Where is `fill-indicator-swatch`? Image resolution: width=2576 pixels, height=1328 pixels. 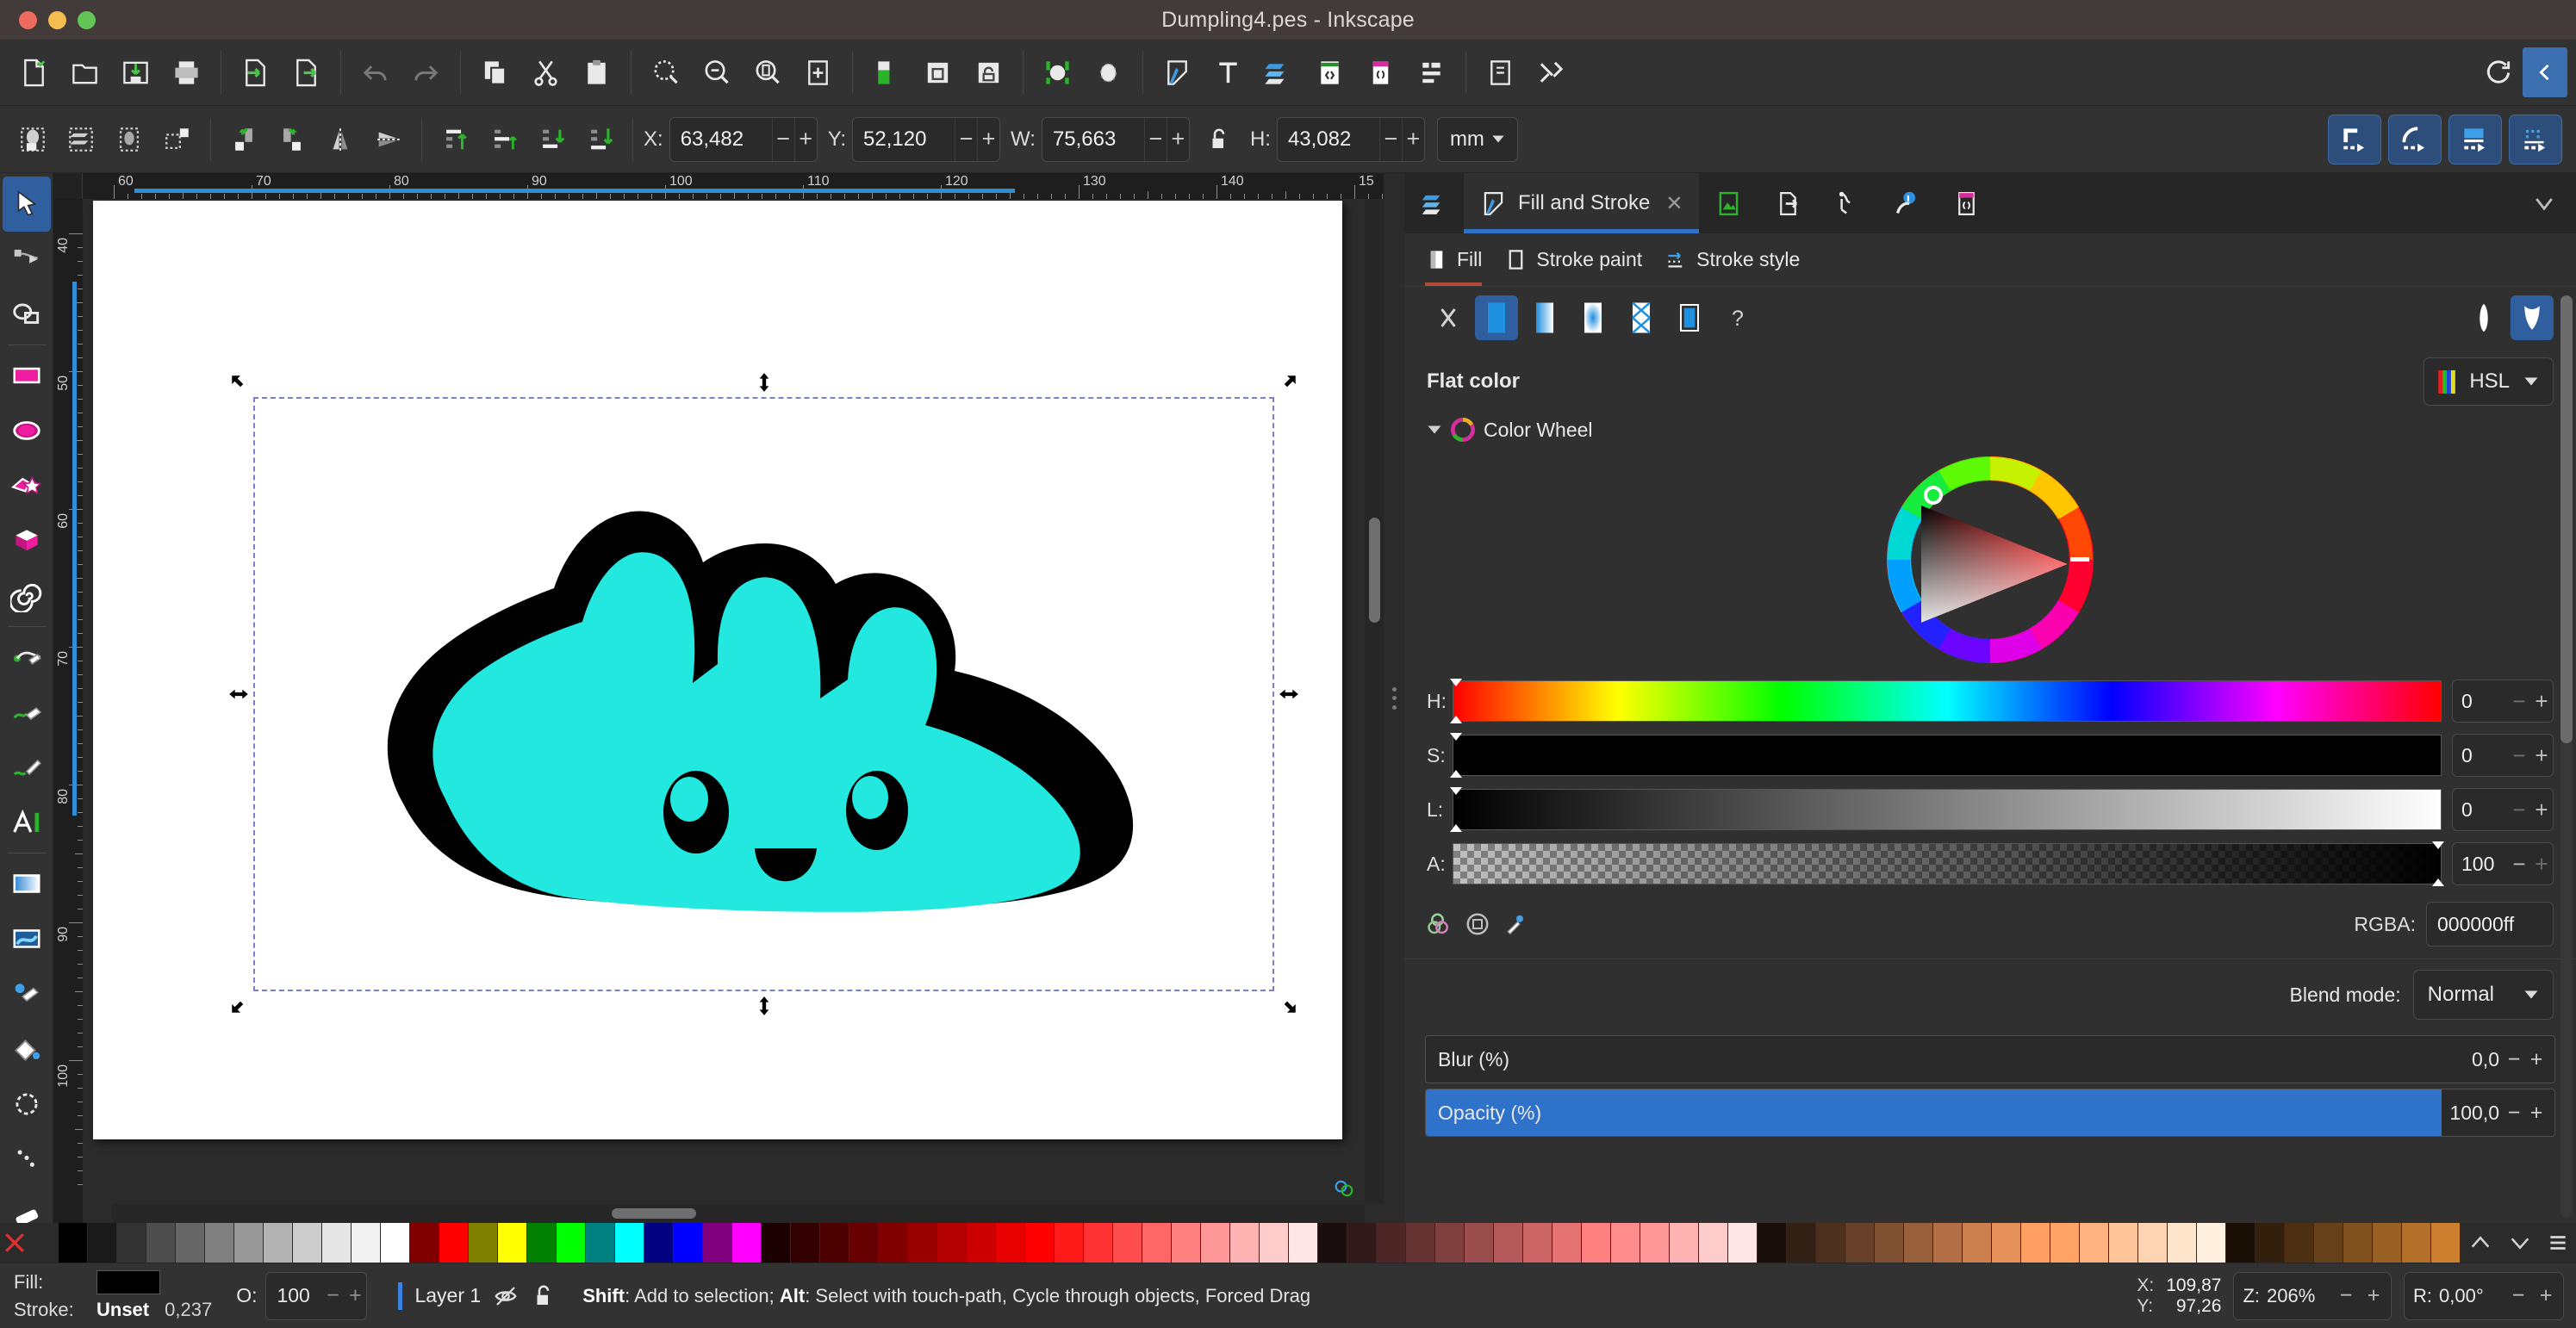 fill-indicator-swatch is located at coordinates (128, 1281).